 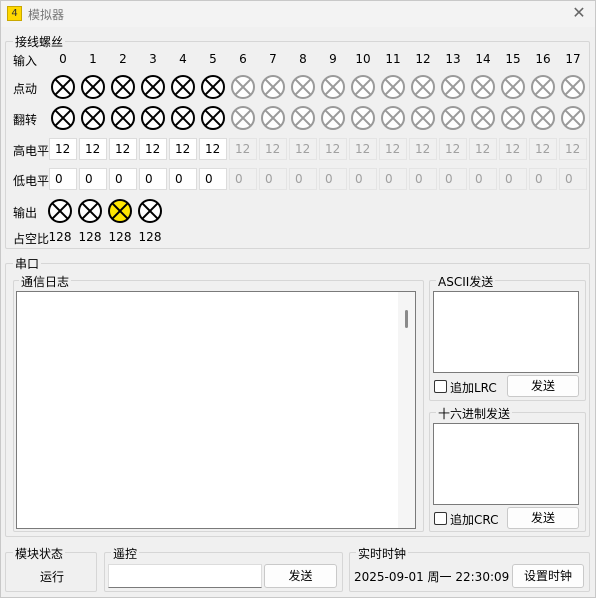 I want to click on jog-row-label: 点动, so click(x=25, y=89).